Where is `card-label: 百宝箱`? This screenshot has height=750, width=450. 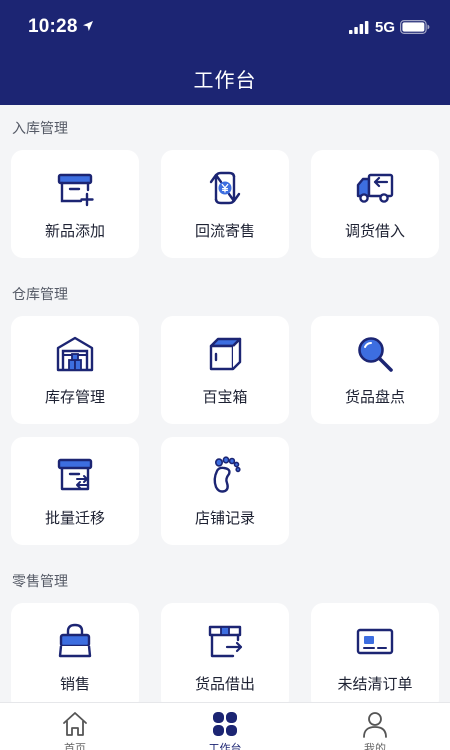 card-label: 百宝箱 is located at coordinates (225, 397).